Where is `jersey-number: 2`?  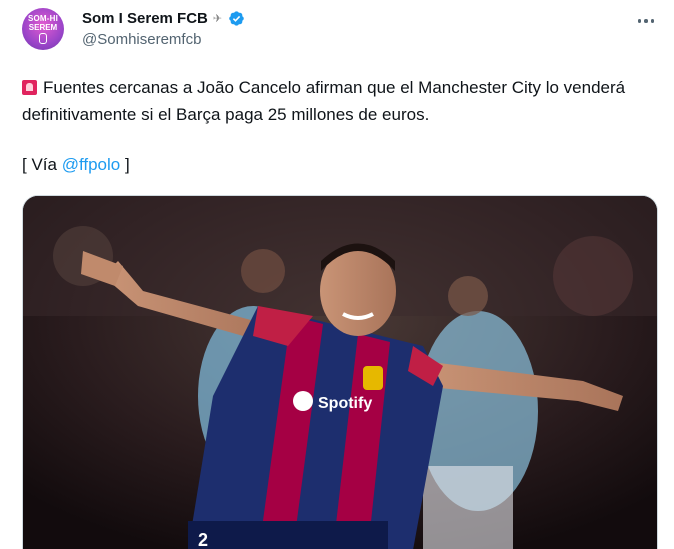 jersey-number: 2 is located at coordinates (203, 539).